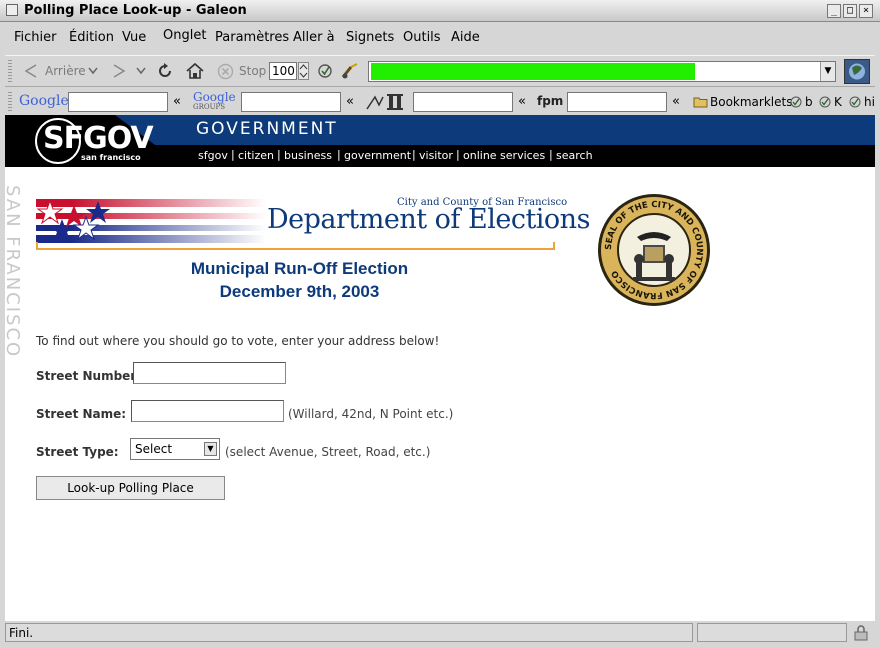 This screenshot has height=648, width=880. I want to click on ia-search-logo-icon, so click(384, 102).